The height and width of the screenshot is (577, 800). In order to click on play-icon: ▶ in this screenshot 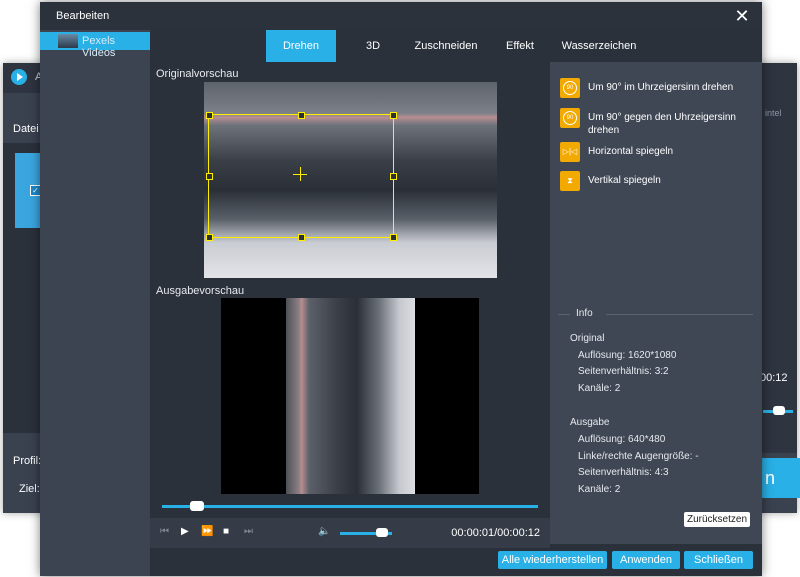, I will do `click(185, 531)`.